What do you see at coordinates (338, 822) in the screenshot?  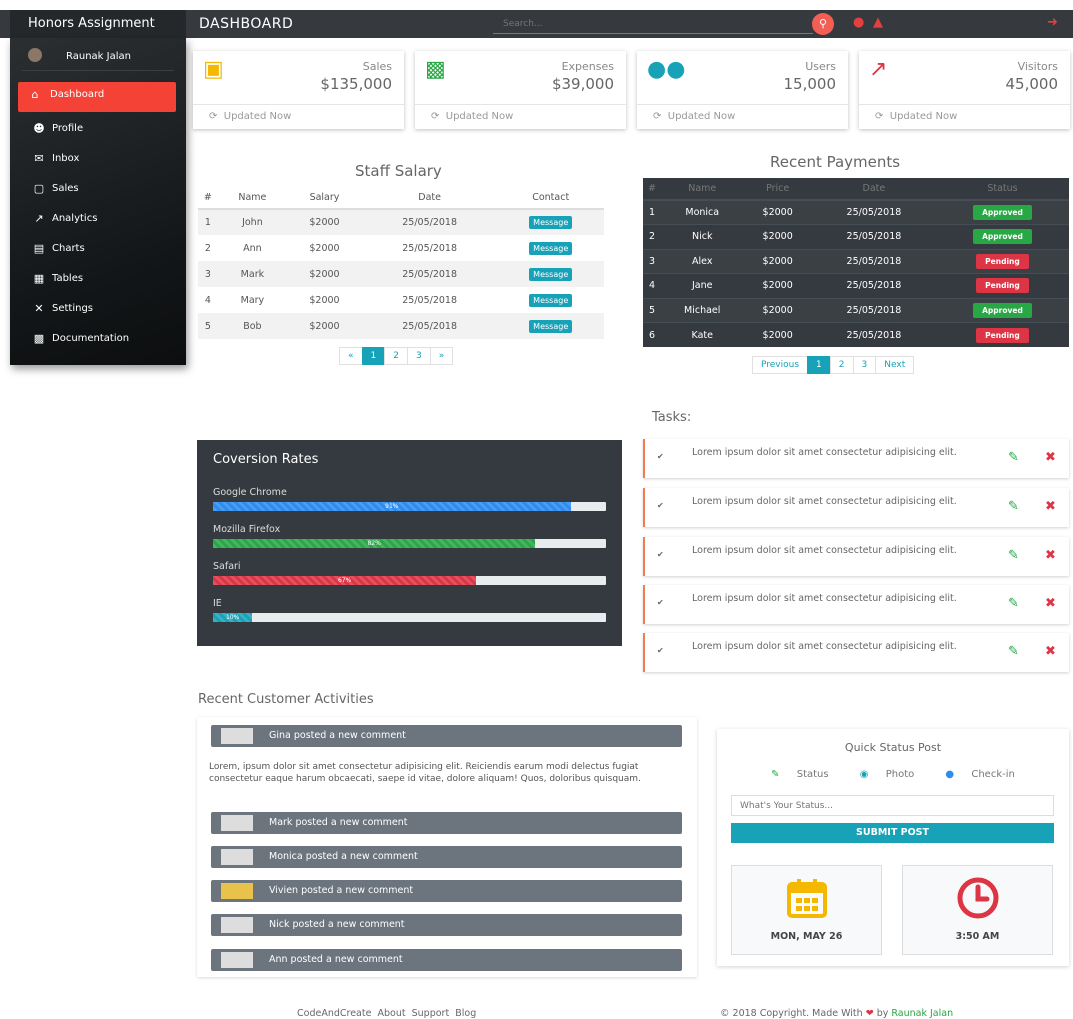 I see `activity-text: Mark posted a new comment` at bounding box center [338, 822].